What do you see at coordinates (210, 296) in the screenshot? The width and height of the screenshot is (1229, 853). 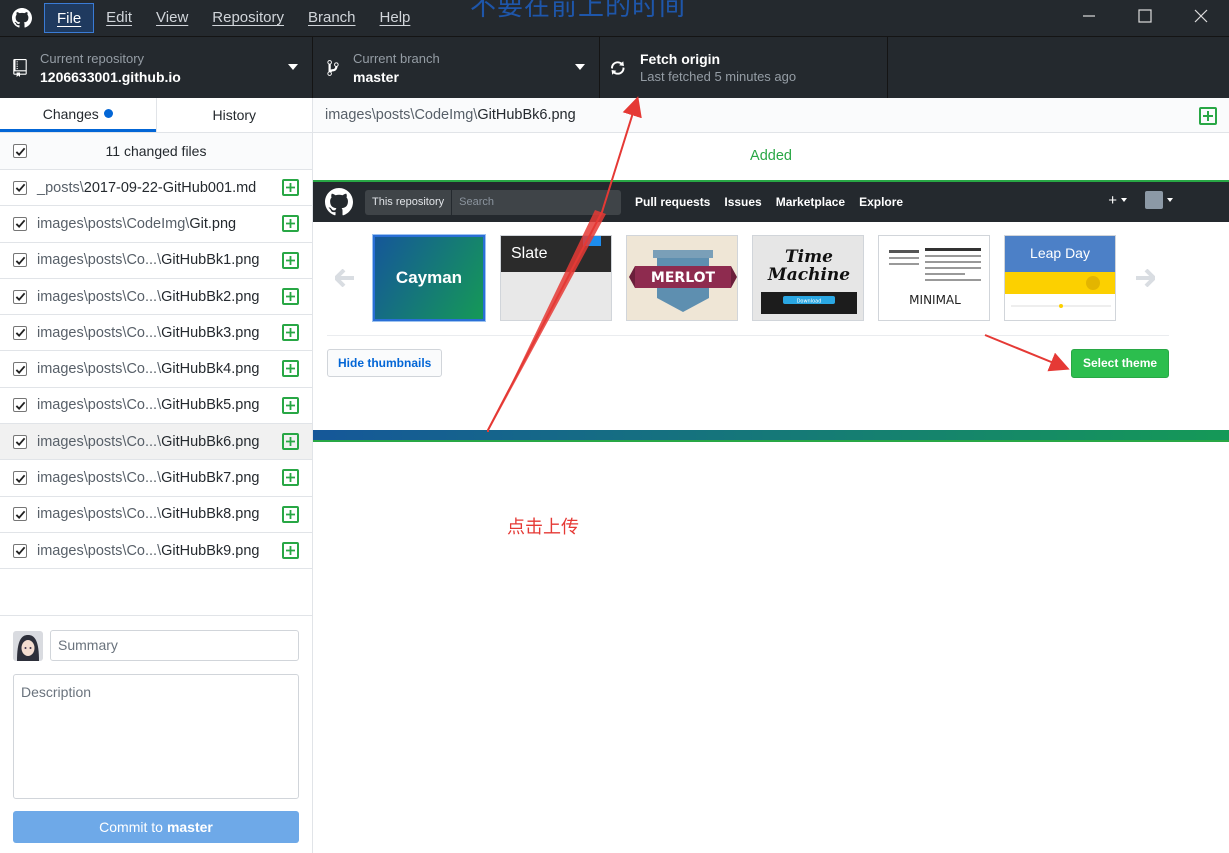 I see `file-name: GitHubBk2.png` at bounding box center [210, 296].